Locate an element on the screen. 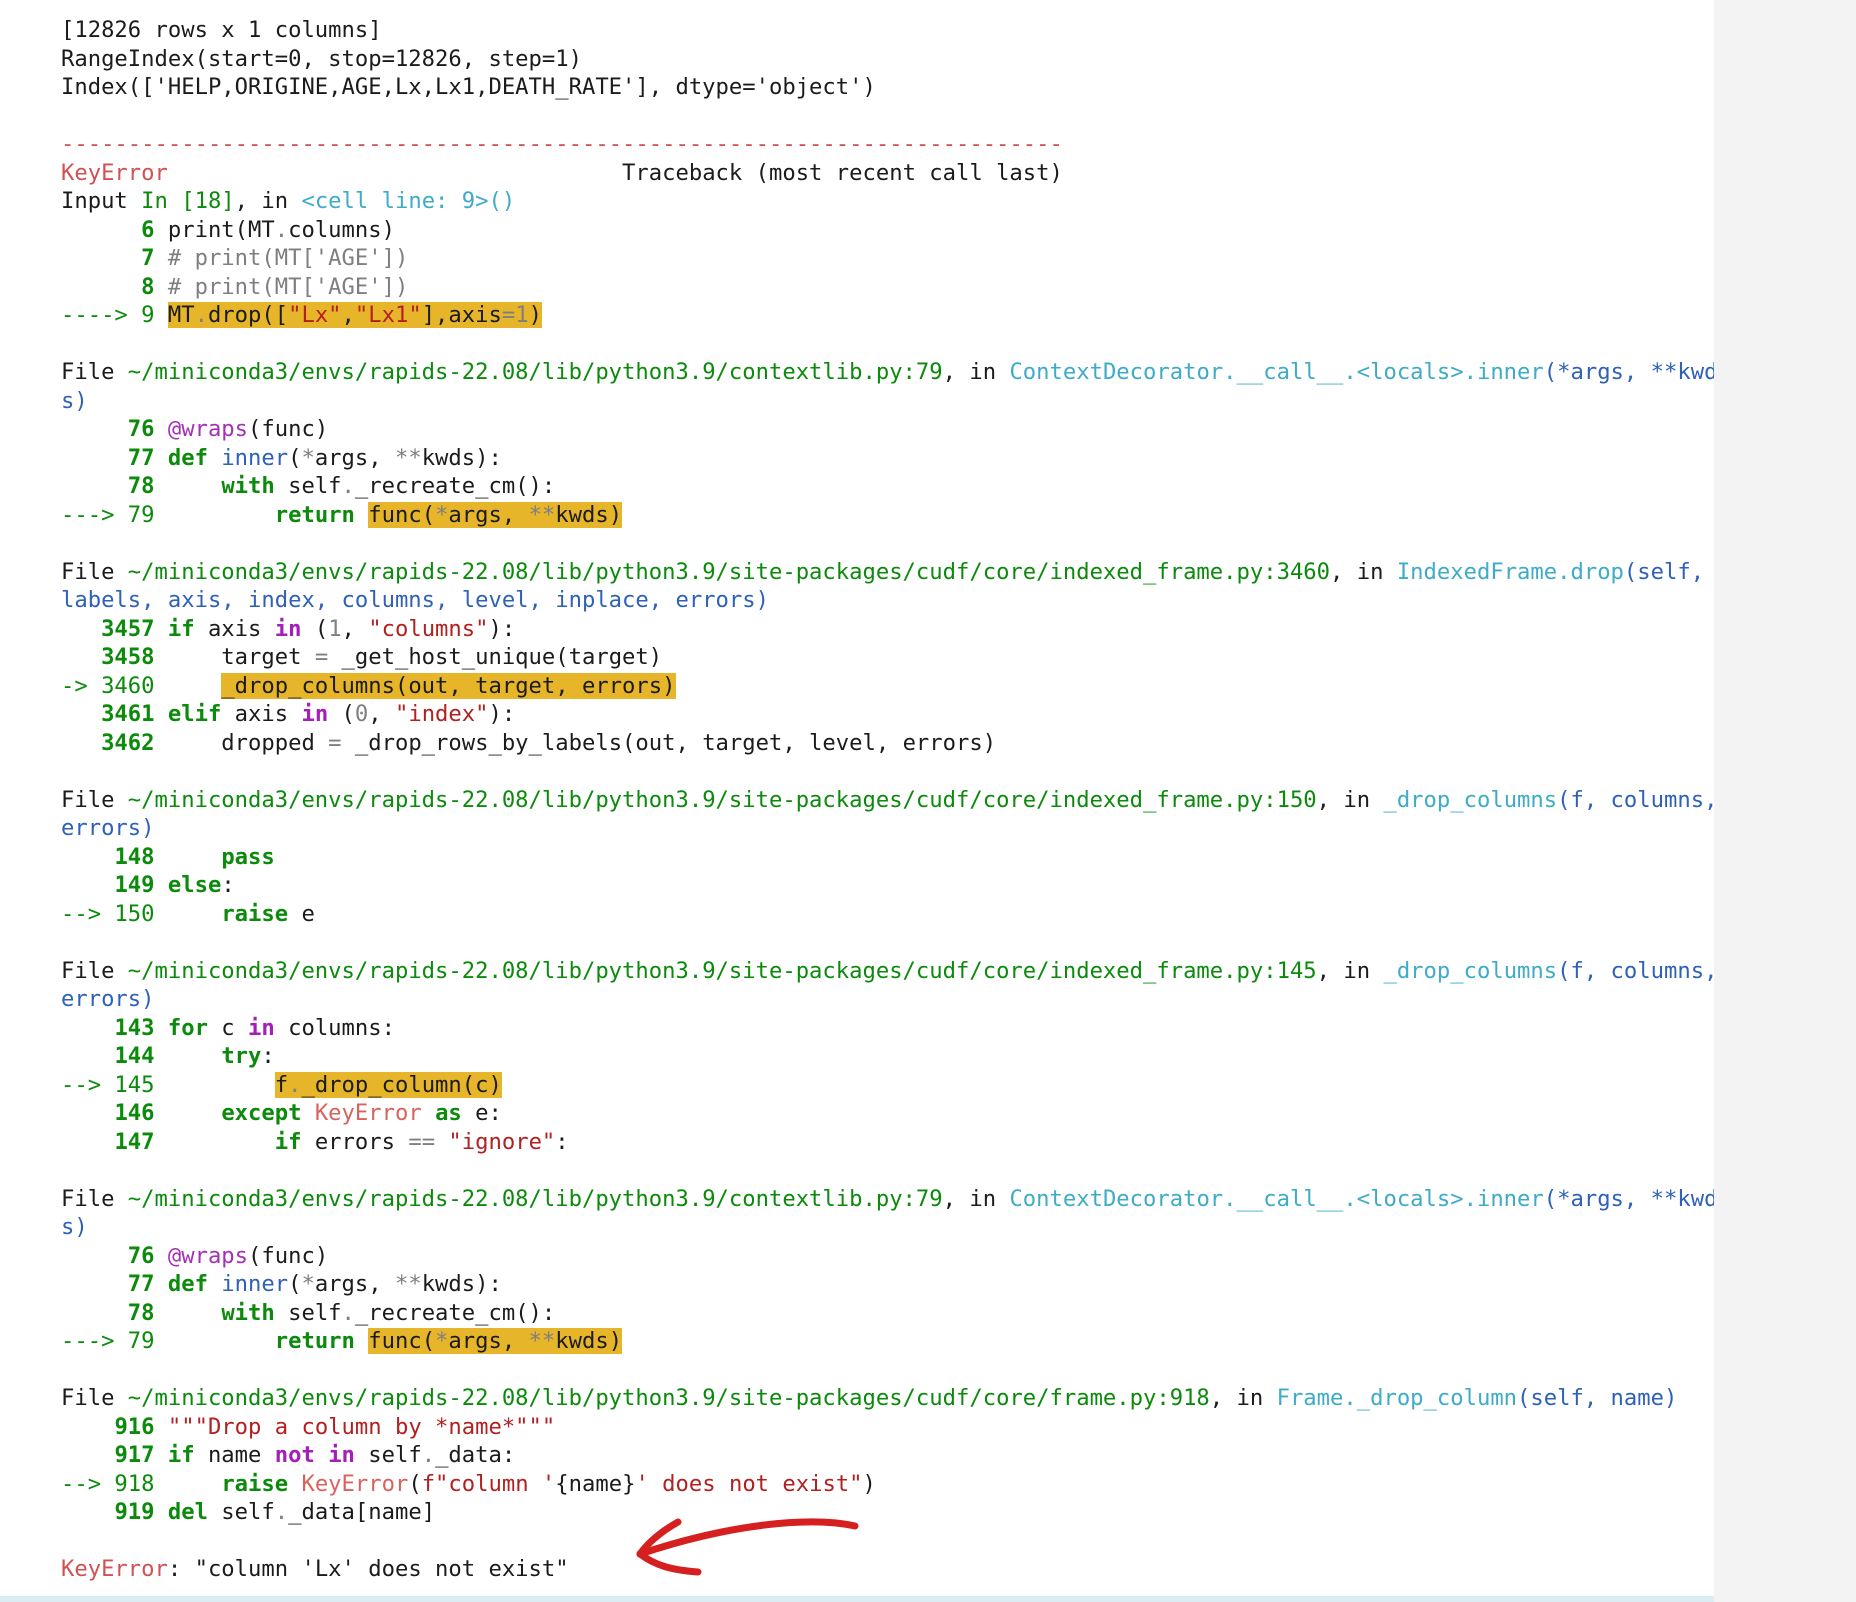 The height and width of the screenshot is (1602, 1856). highlighted-token: _drop_column(c) is located at coordinates (401, 1084).